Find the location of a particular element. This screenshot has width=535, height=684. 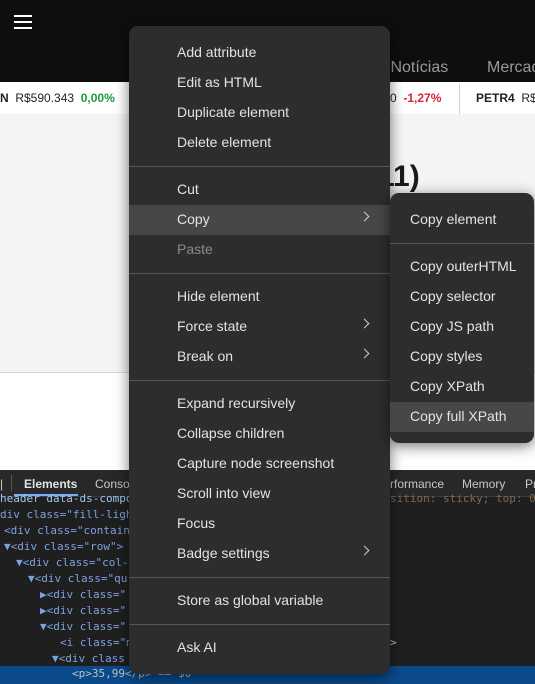

dom-line: ▼<div class=" is located at coordinates (83, 626).